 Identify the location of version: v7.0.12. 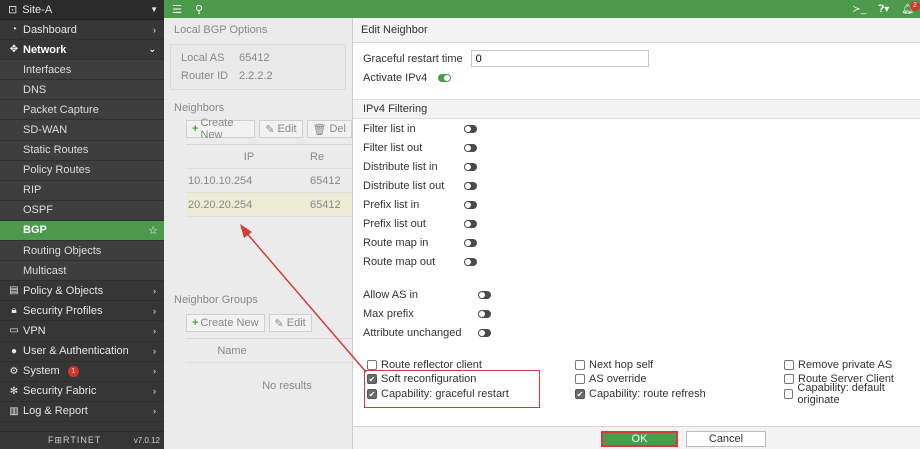
(146, 440).